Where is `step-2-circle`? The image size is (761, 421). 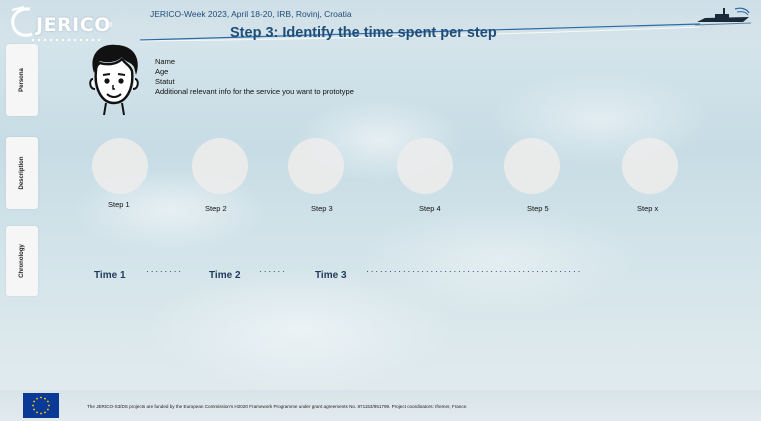 step-2-circle is located at coordinates (220, 166).